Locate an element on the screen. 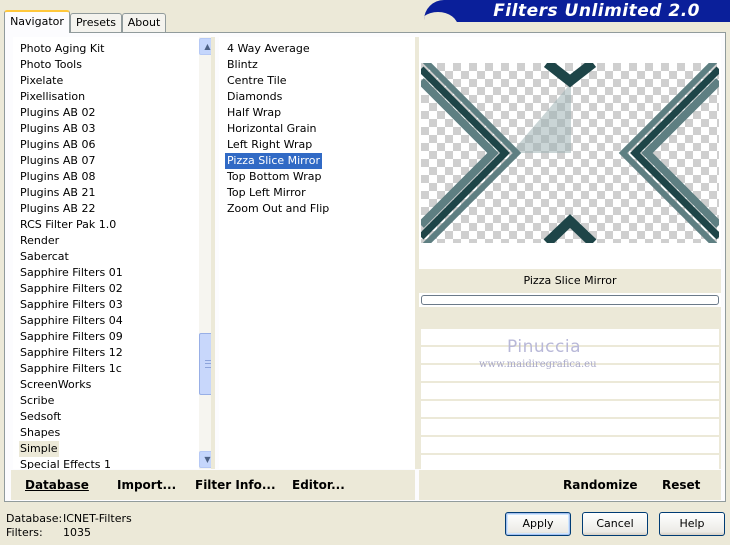 Image resolution: width=730 pixels, height=545 pixels. category-scrollbar: ▲ ▼ is located at coordinates (205, 253).